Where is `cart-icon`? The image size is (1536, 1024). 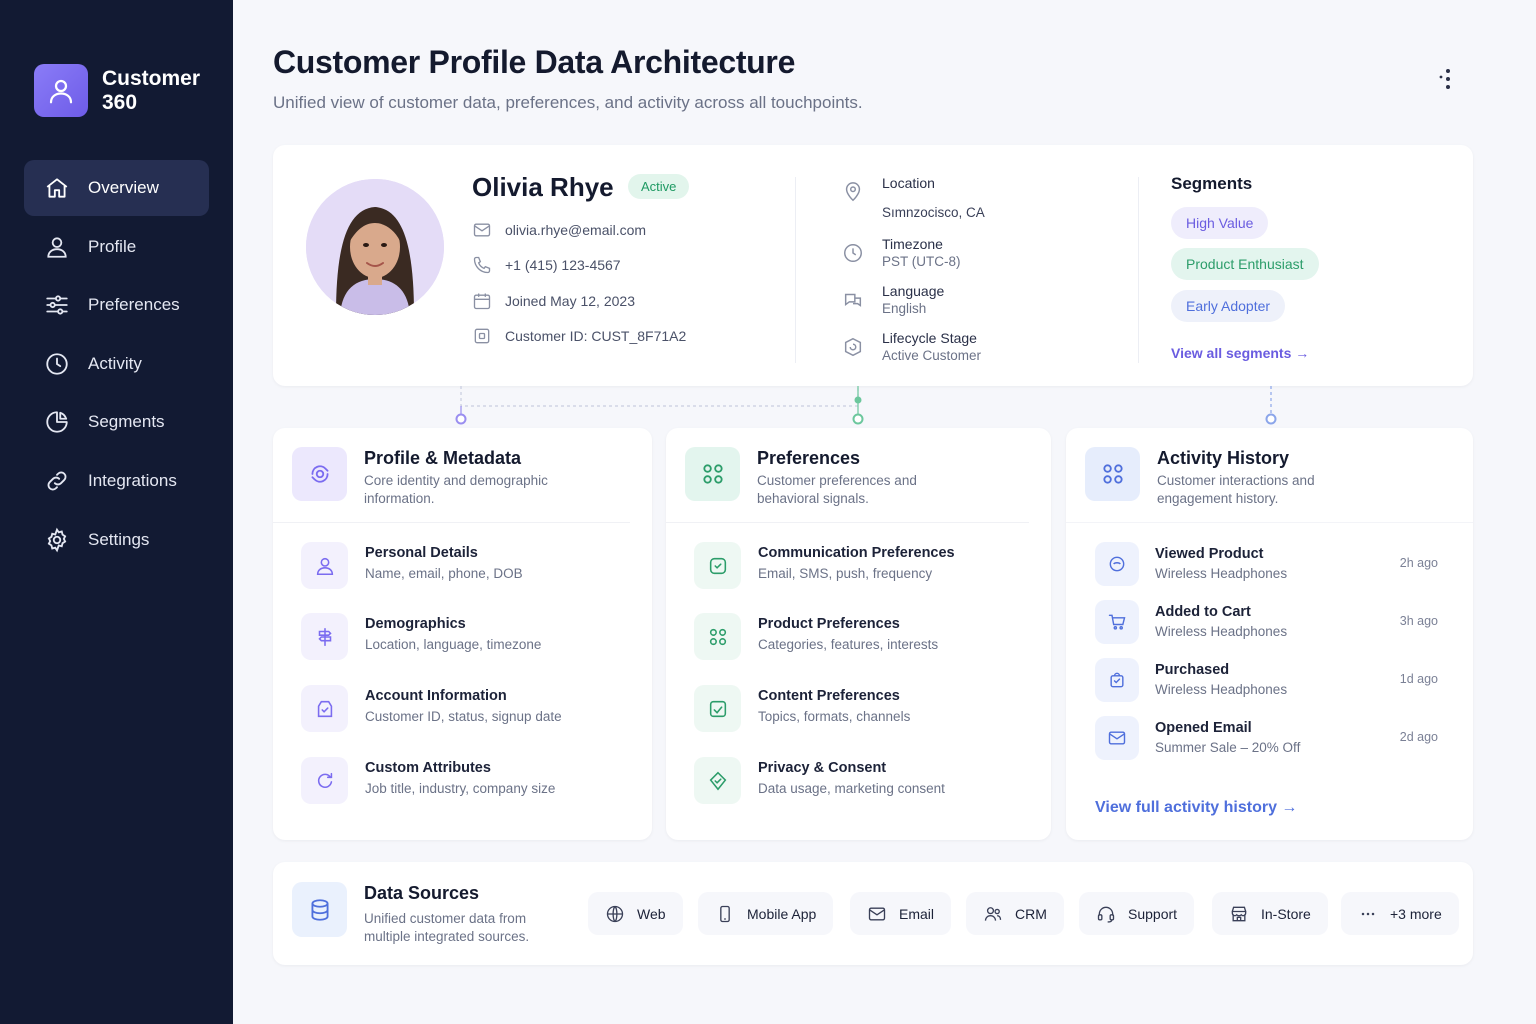 cart-icon is located at coordinates (1117, 622).